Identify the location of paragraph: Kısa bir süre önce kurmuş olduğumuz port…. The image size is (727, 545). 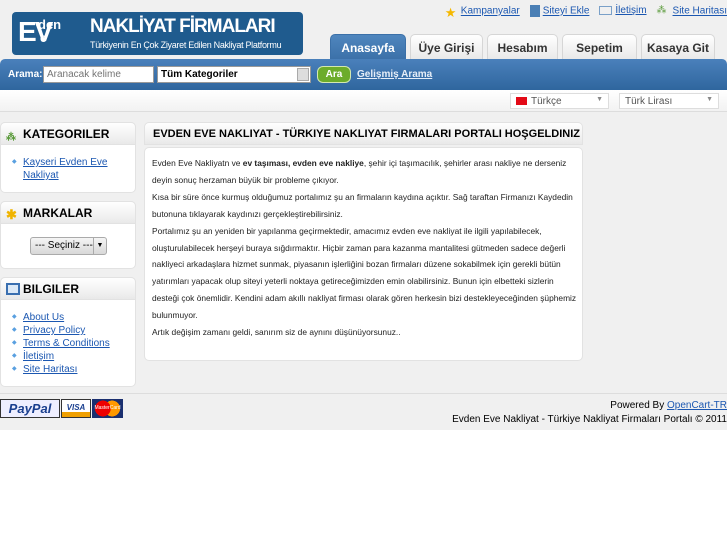
(362, 205).